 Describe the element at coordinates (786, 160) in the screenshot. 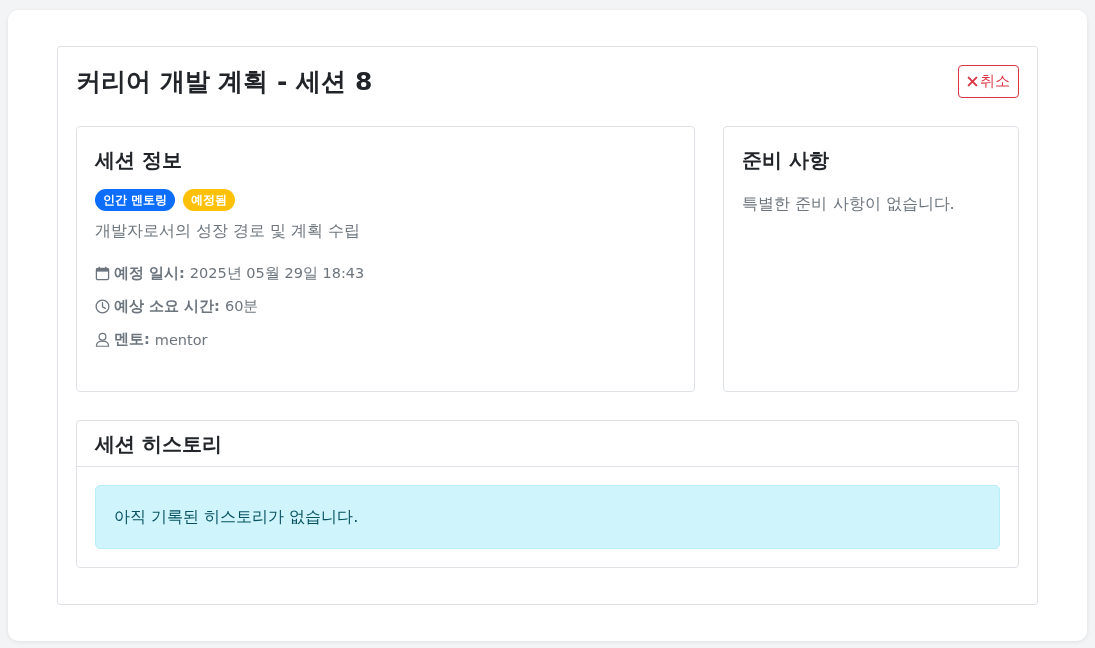

I see `card-title: 준비 사항` at that location.